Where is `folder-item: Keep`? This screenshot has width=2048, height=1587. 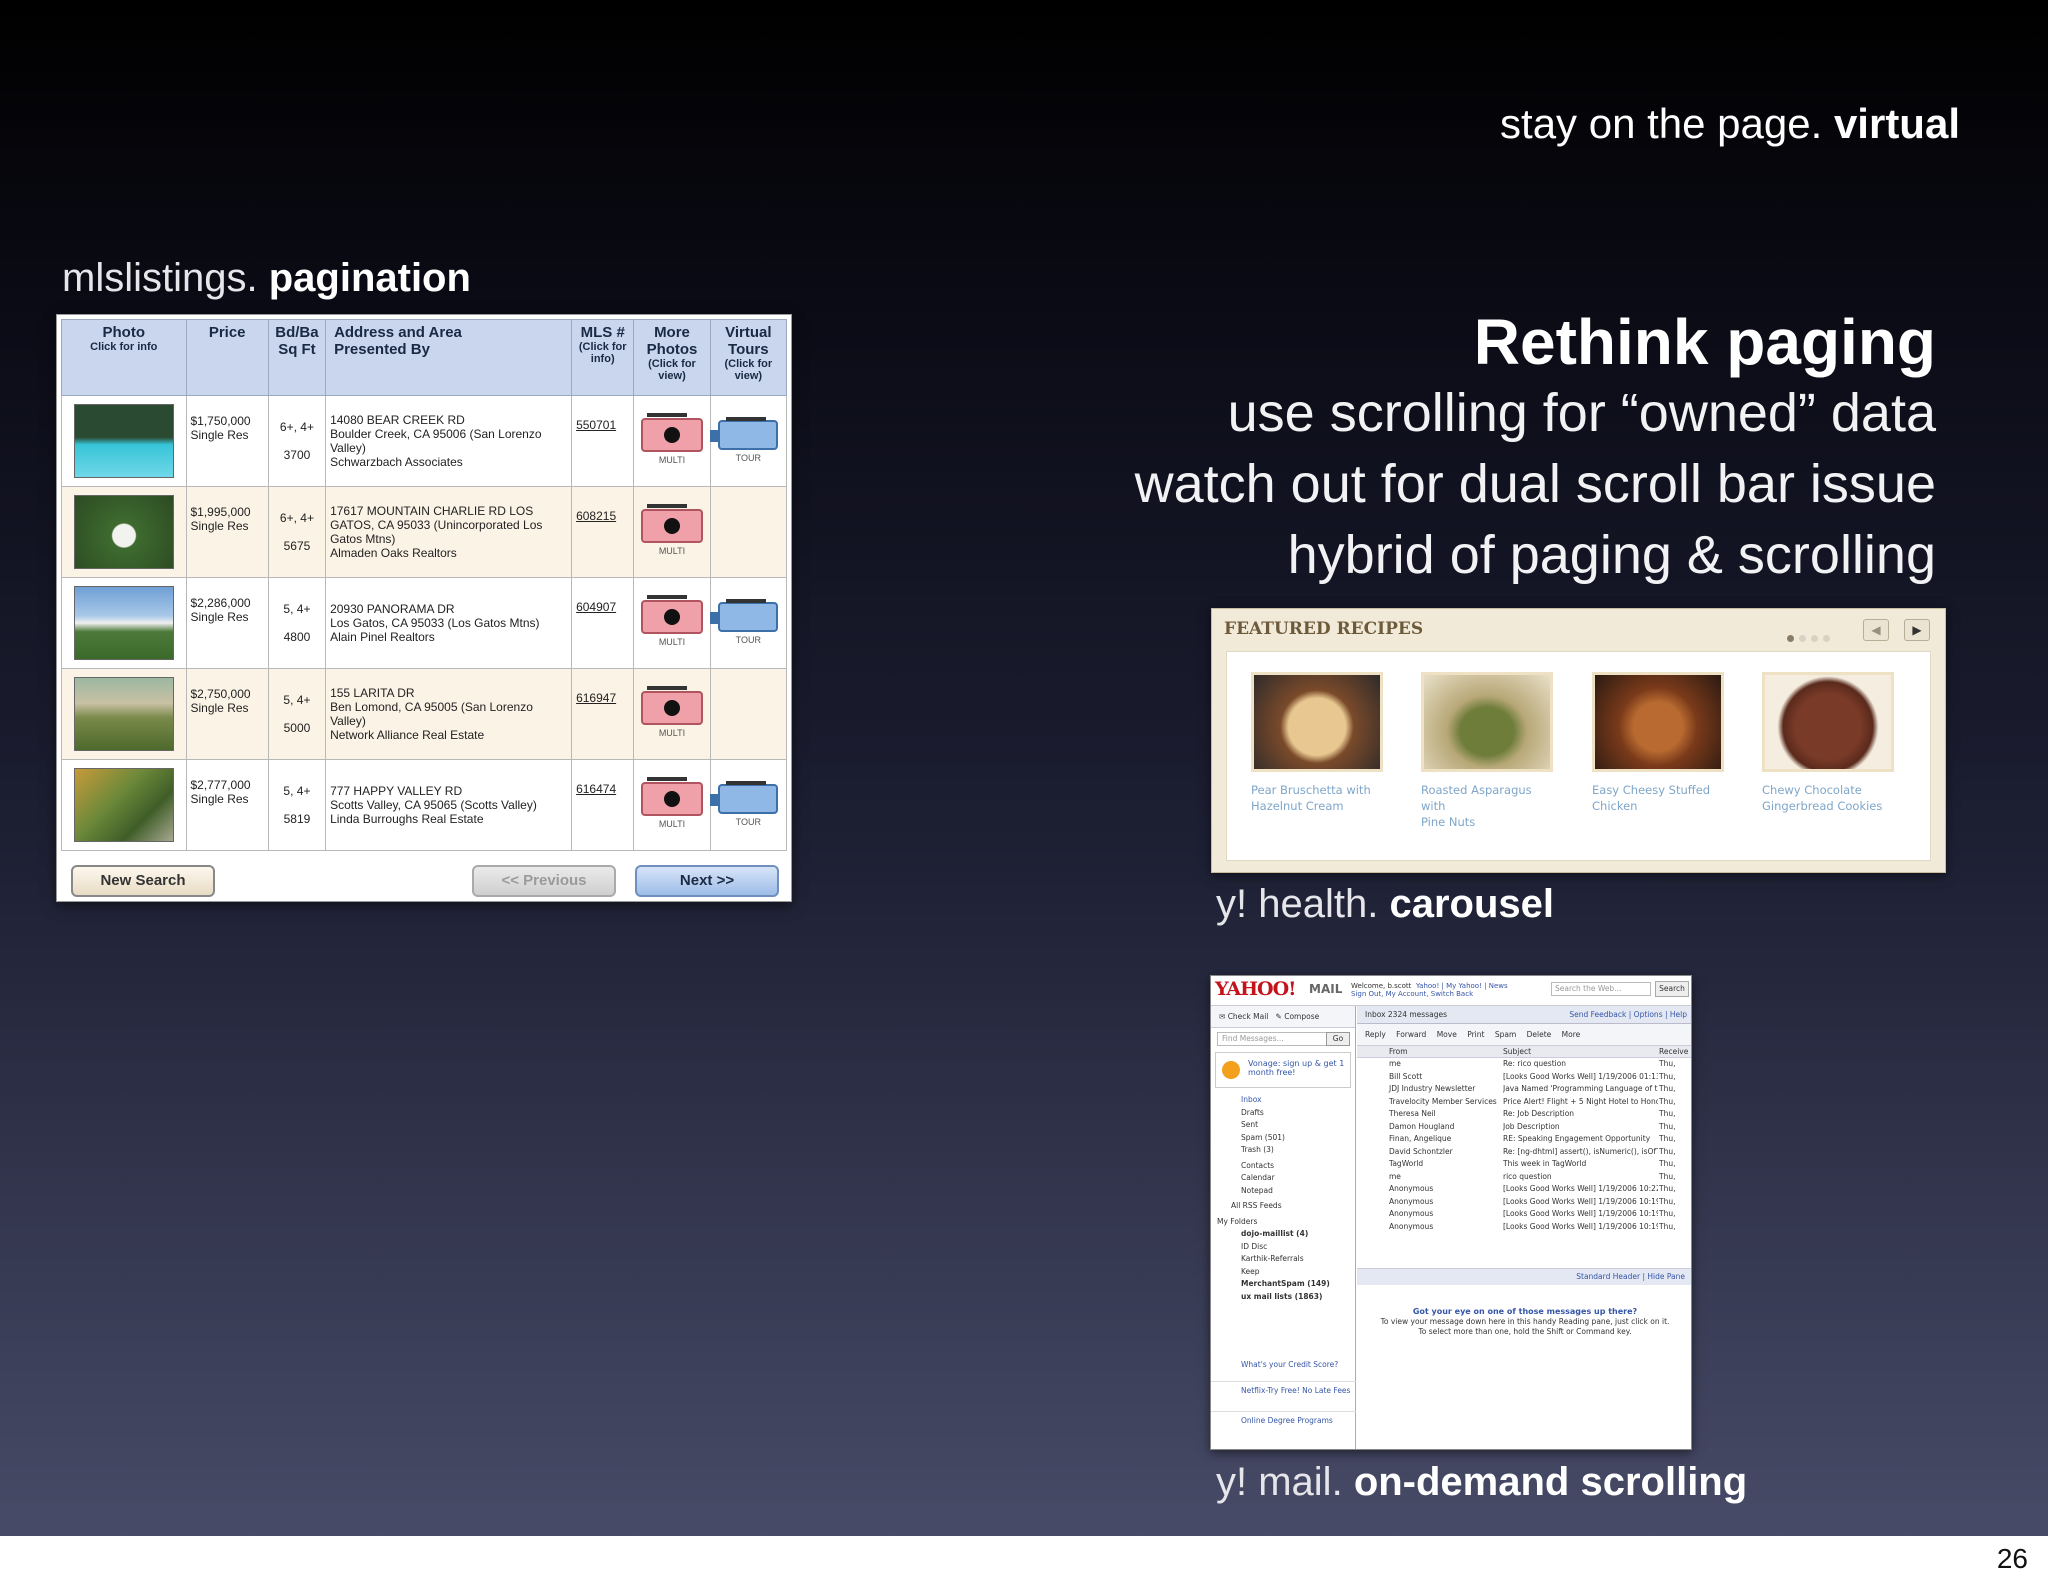 folder-item: Keep is located at coordinates (1283, 1272).